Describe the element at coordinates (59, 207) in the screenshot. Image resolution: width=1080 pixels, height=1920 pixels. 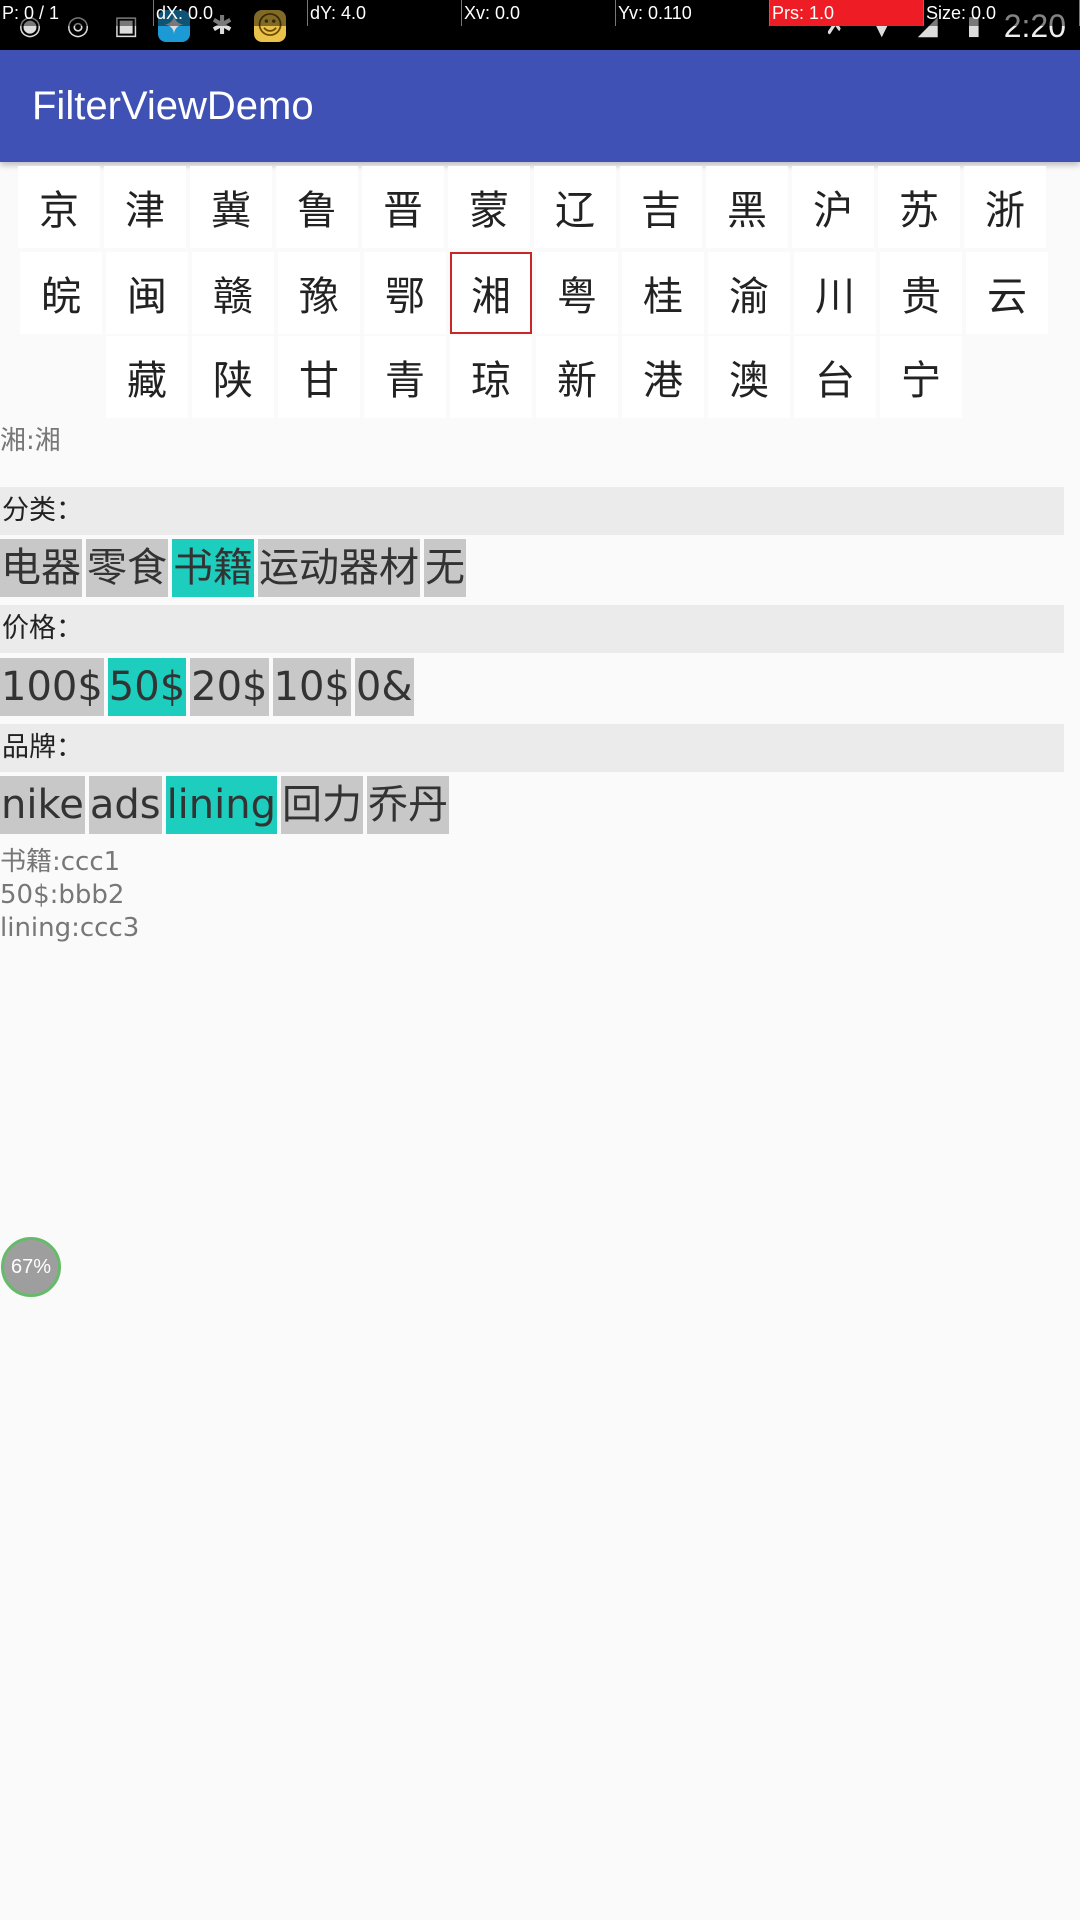
I see `province-key: 京` at that location.